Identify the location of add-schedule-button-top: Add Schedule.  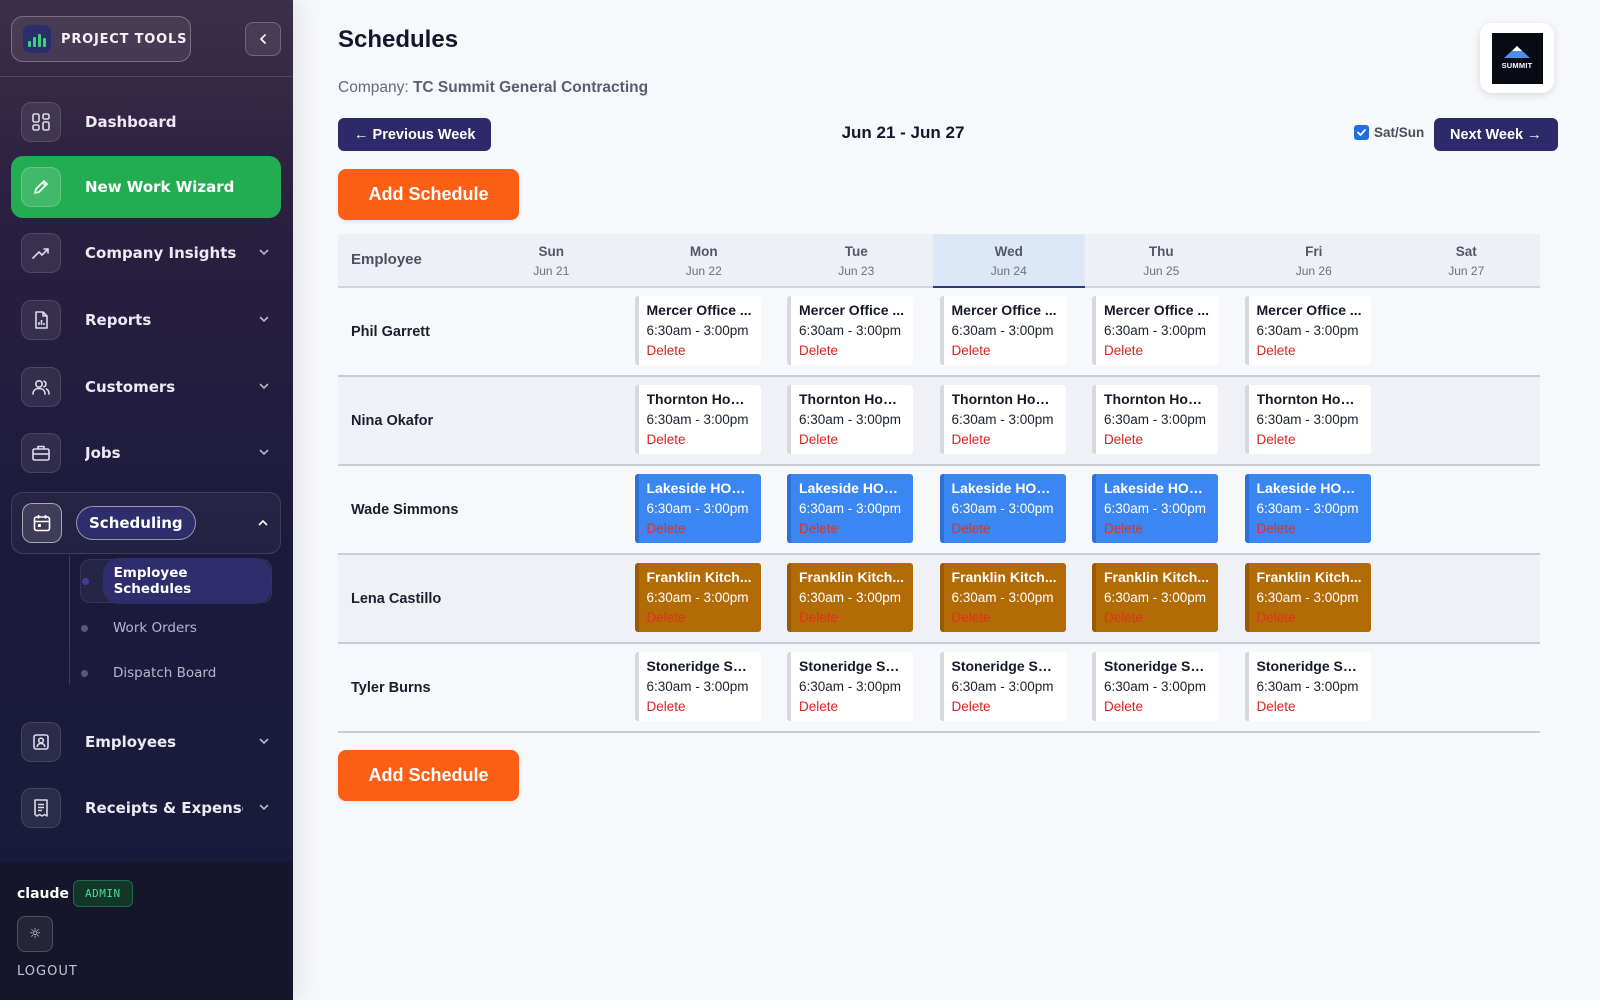
(428, 194).